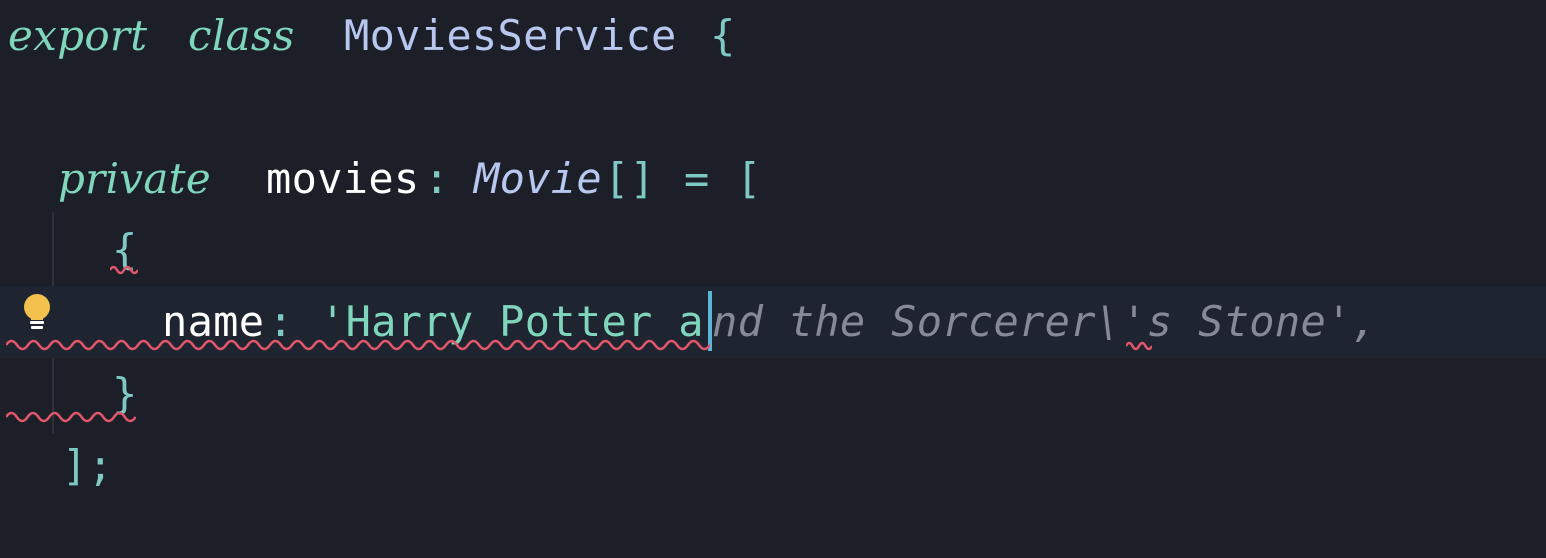 Image resolution: width=1546 pixels, height=558 pixels. Describe the element at coordinates (697, 178) in the screenshot. I see `equals-sign: =` at that location.